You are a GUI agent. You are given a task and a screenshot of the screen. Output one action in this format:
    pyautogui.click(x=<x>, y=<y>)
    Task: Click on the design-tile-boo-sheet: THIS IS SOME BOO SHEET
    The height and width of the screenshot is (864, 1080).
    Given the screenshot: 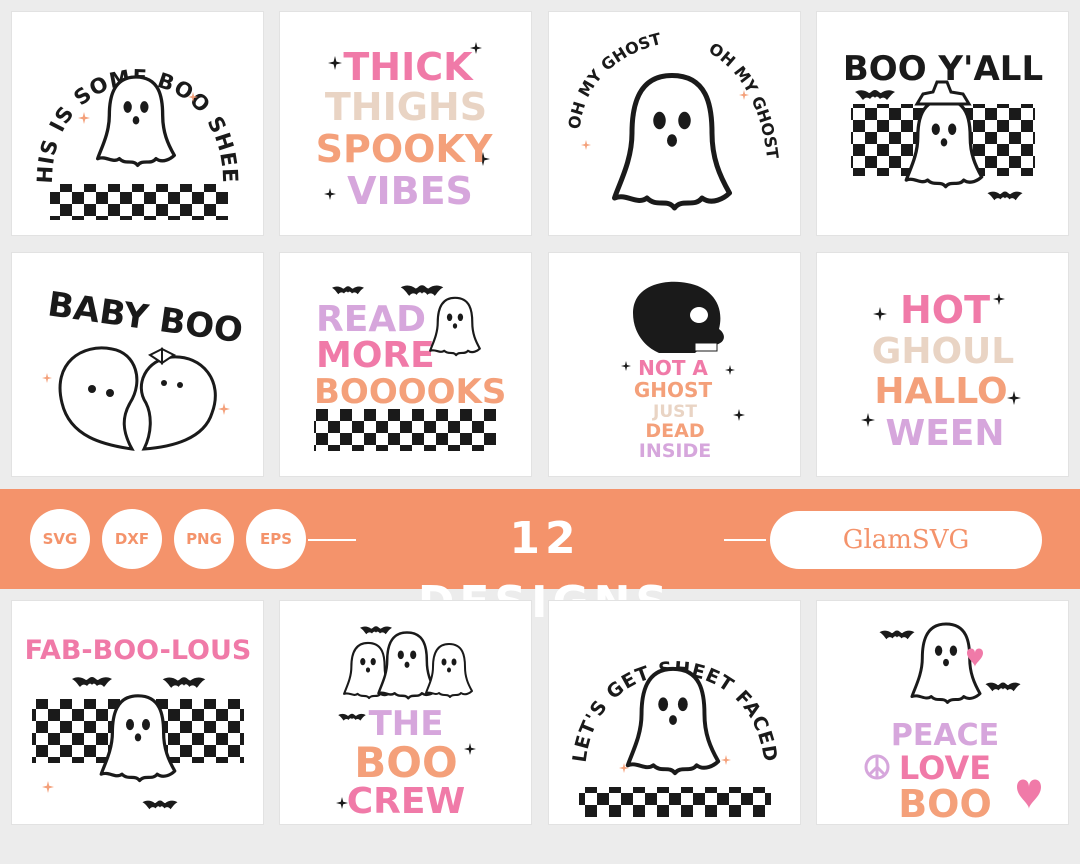 What is the action you would take?
    pyautogui.click(x=137, y=123)
    